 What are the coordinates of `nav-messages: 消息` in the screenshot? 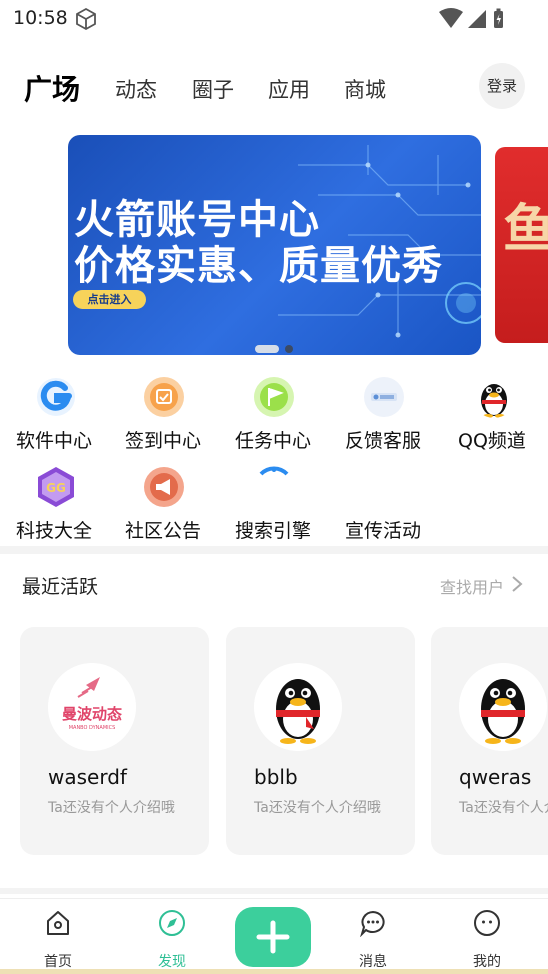 It's located at (373, 936).